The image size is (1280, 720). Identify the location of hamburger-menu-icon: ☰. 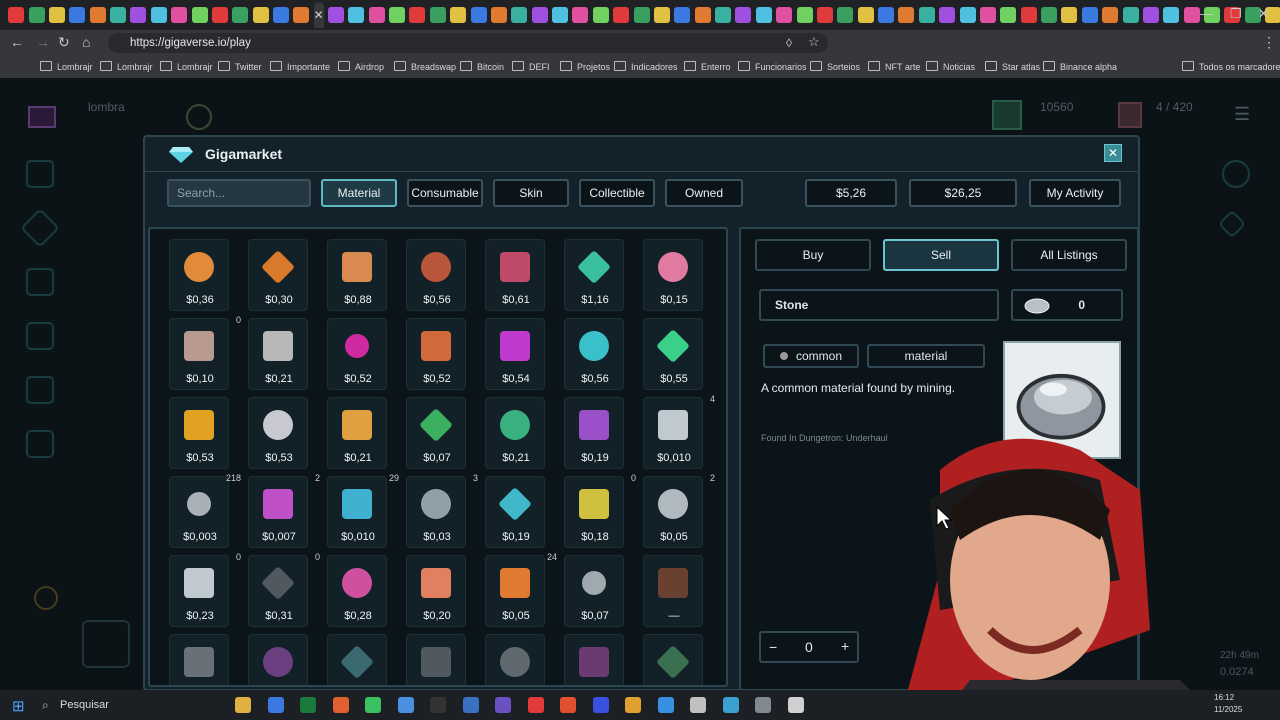
(1242, 114).